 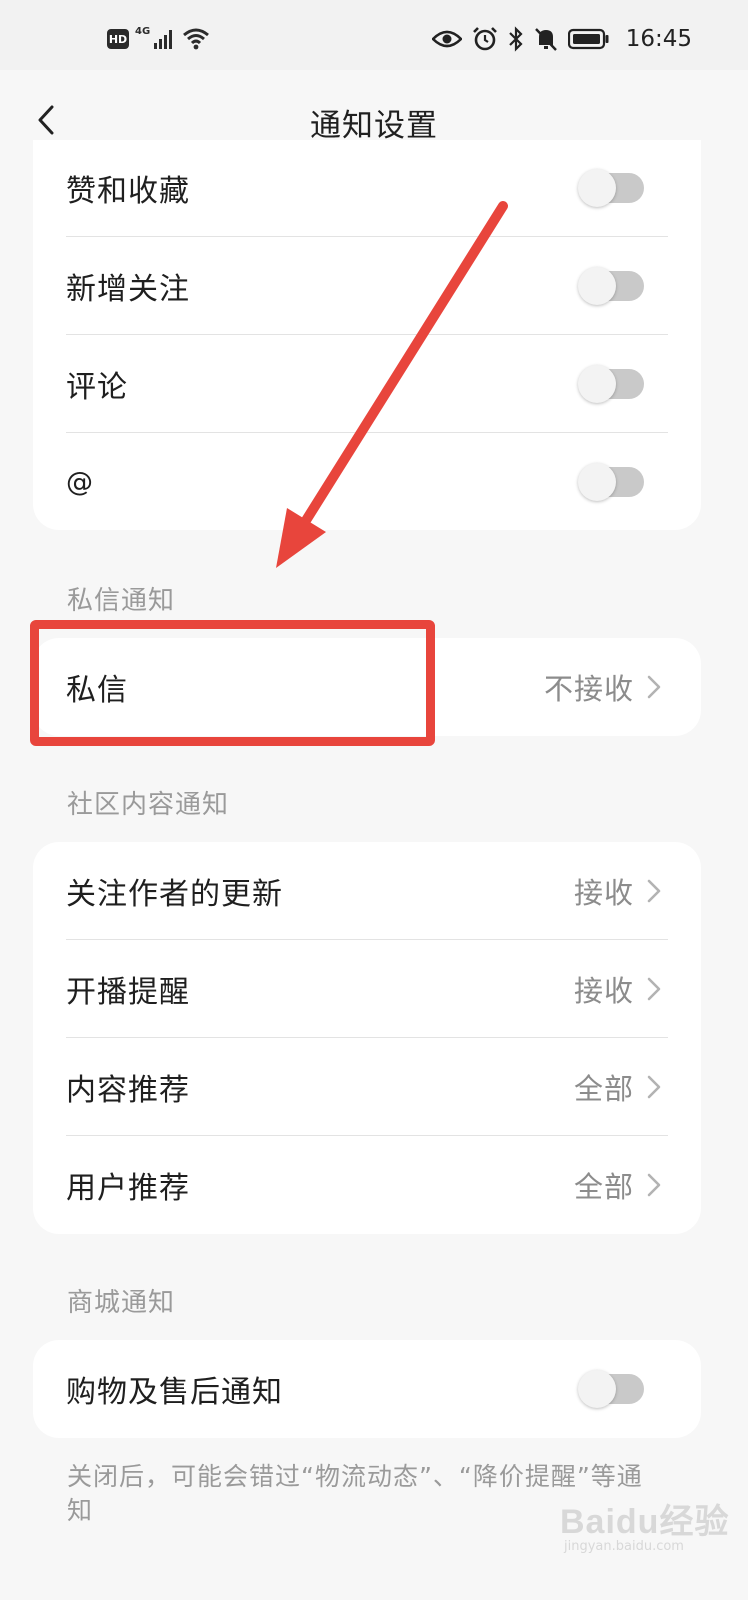 I want to click on status-left: HD 4G, so click(x=158, y=38).